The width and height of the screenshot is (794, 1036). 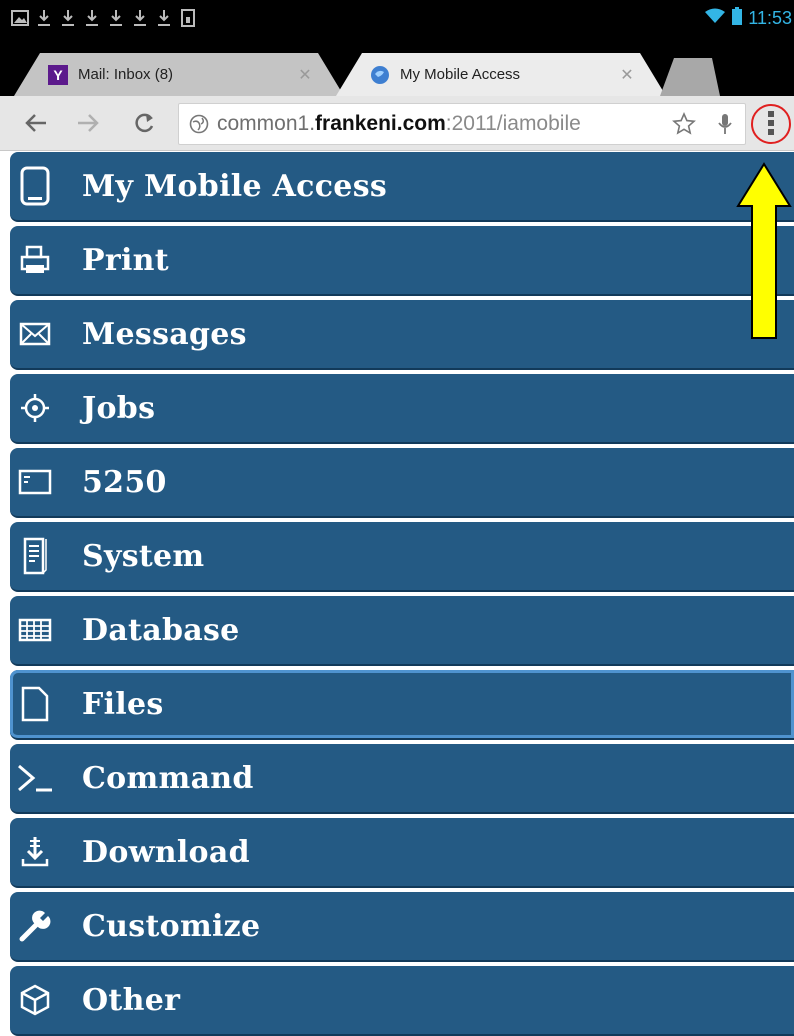 I want to click on system-status: 11:53, so click(x=748, y=18).